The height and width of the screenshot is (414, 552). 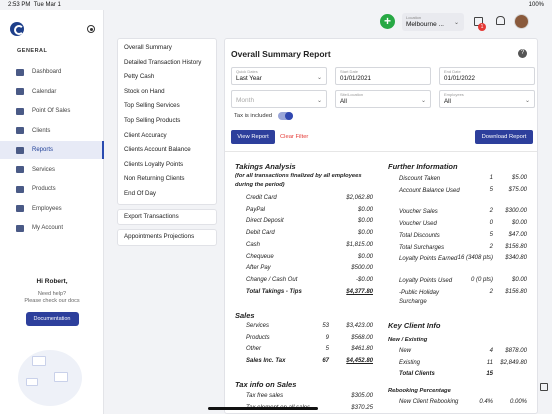 What do you see at coordinates (52, 170) in the screenshot?
I see `sidebar-item-services: Services` at bounding box center [52, 170].